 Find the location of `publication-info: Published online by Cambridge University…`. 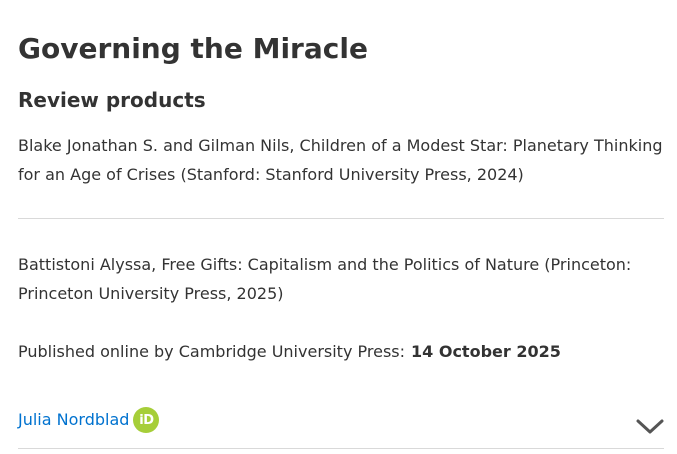

publication-info: Published online by Cambridge University… is located at coordinates (289, 352).